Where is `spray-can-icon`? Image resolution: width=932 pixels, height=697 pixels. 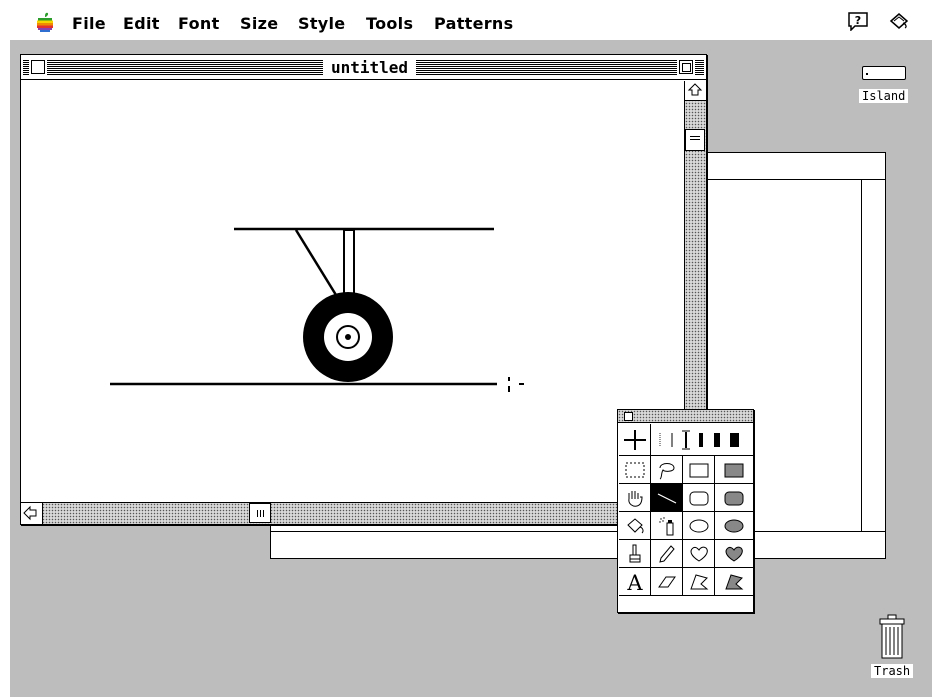 spray-can-icon is located at coordinates (665, 525).